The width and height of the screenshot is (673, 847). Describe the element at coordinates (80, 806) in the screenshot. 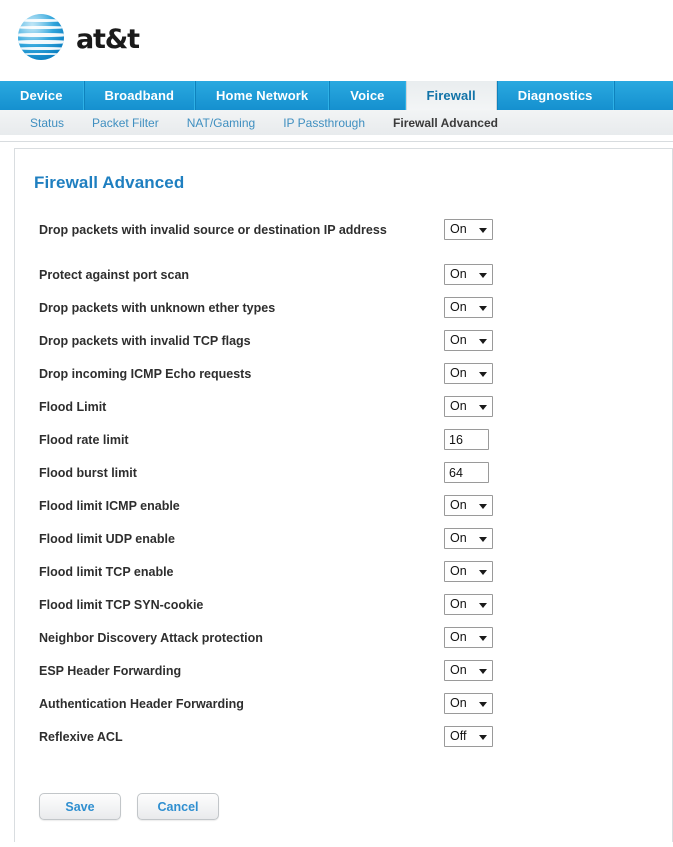

I see `save-button: Save` at that location.